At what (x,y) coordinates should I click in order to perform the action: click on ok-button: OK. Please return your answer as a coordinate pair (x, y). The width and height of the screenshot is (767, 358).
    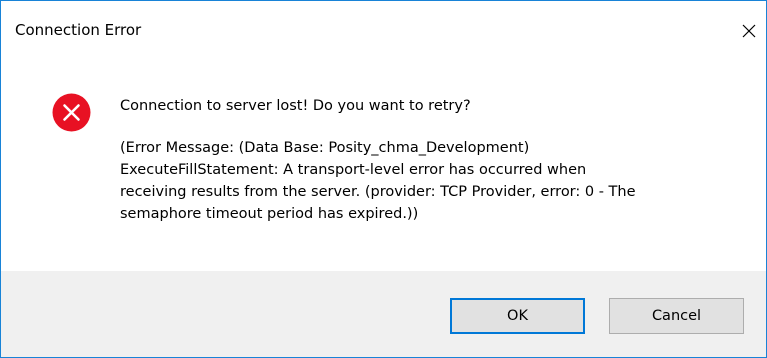
    Looking at the image, I should click on (517, 316).